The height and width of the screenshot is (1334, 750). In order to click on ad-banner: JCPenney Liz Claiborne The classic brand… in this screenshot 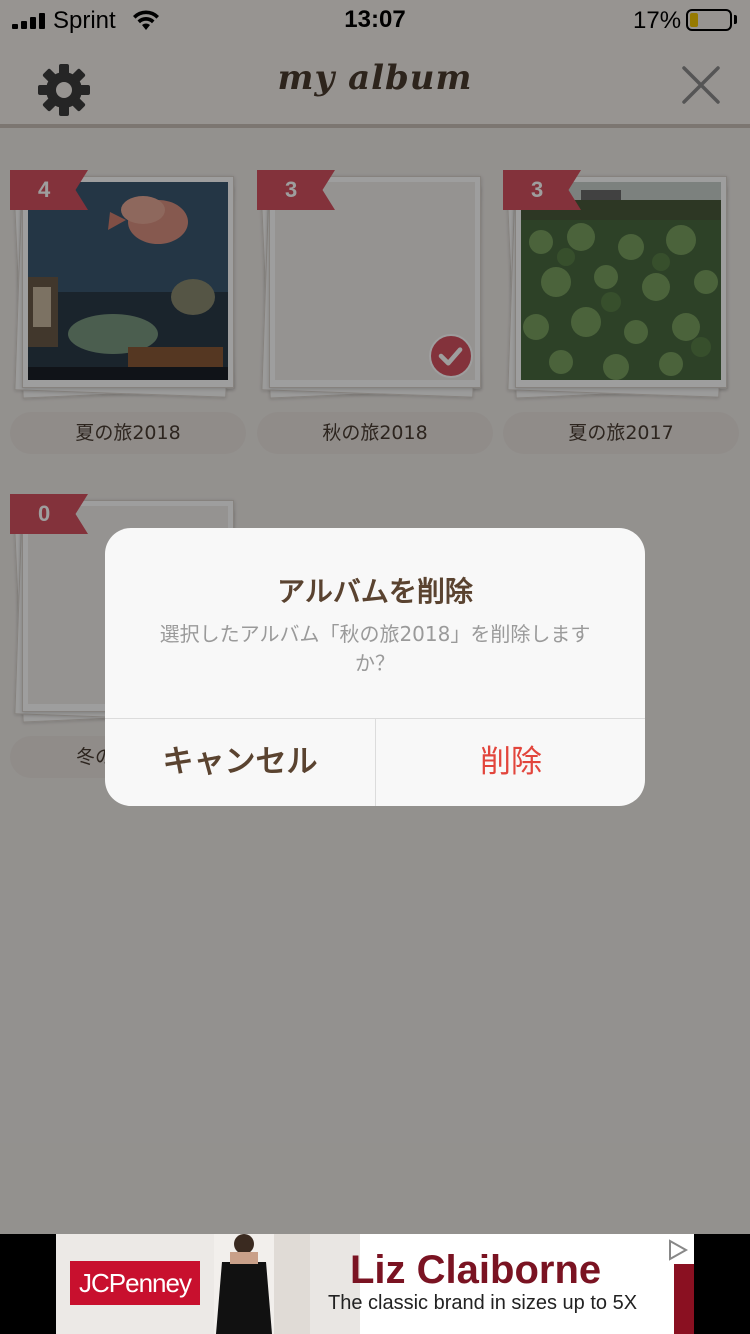, I will do `click(375, 1284)`.